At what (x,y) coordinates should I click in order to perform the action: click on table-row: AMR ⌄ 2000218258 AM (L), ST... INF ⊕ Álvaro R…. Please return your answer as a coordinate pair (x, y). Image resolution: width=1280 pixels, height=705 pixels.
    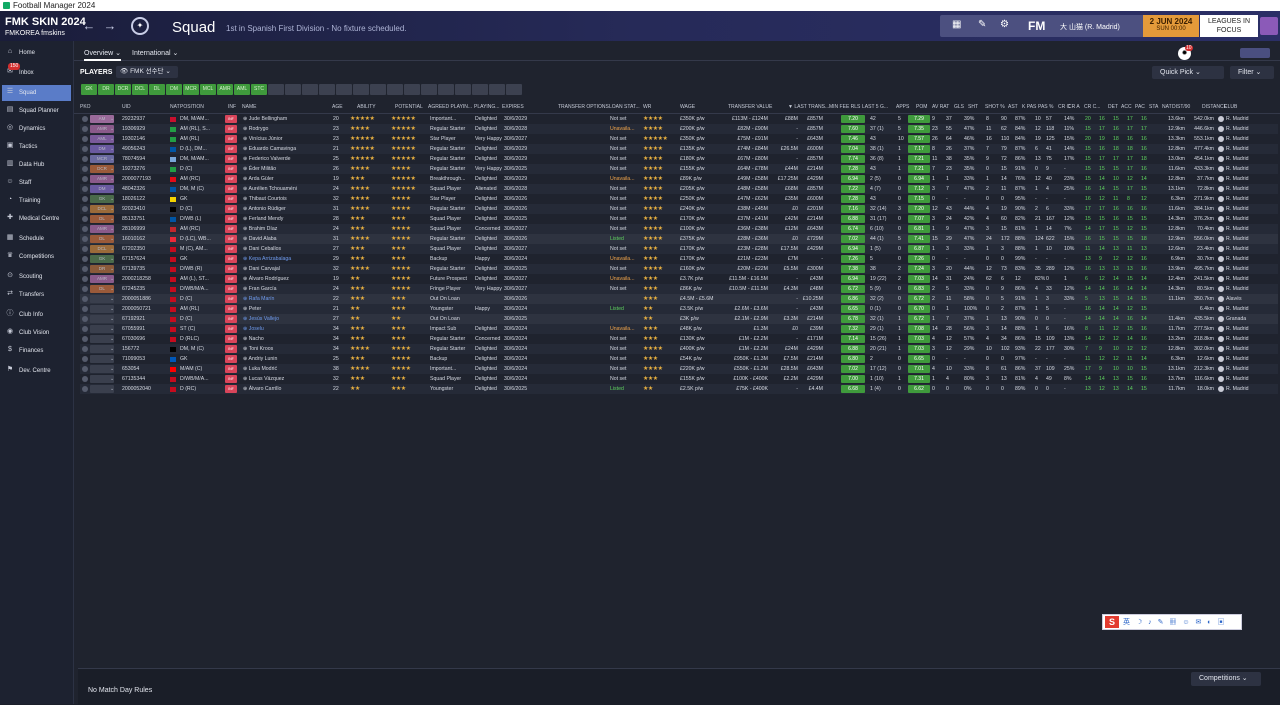
    Looking at the image, I should click on (679, 279).